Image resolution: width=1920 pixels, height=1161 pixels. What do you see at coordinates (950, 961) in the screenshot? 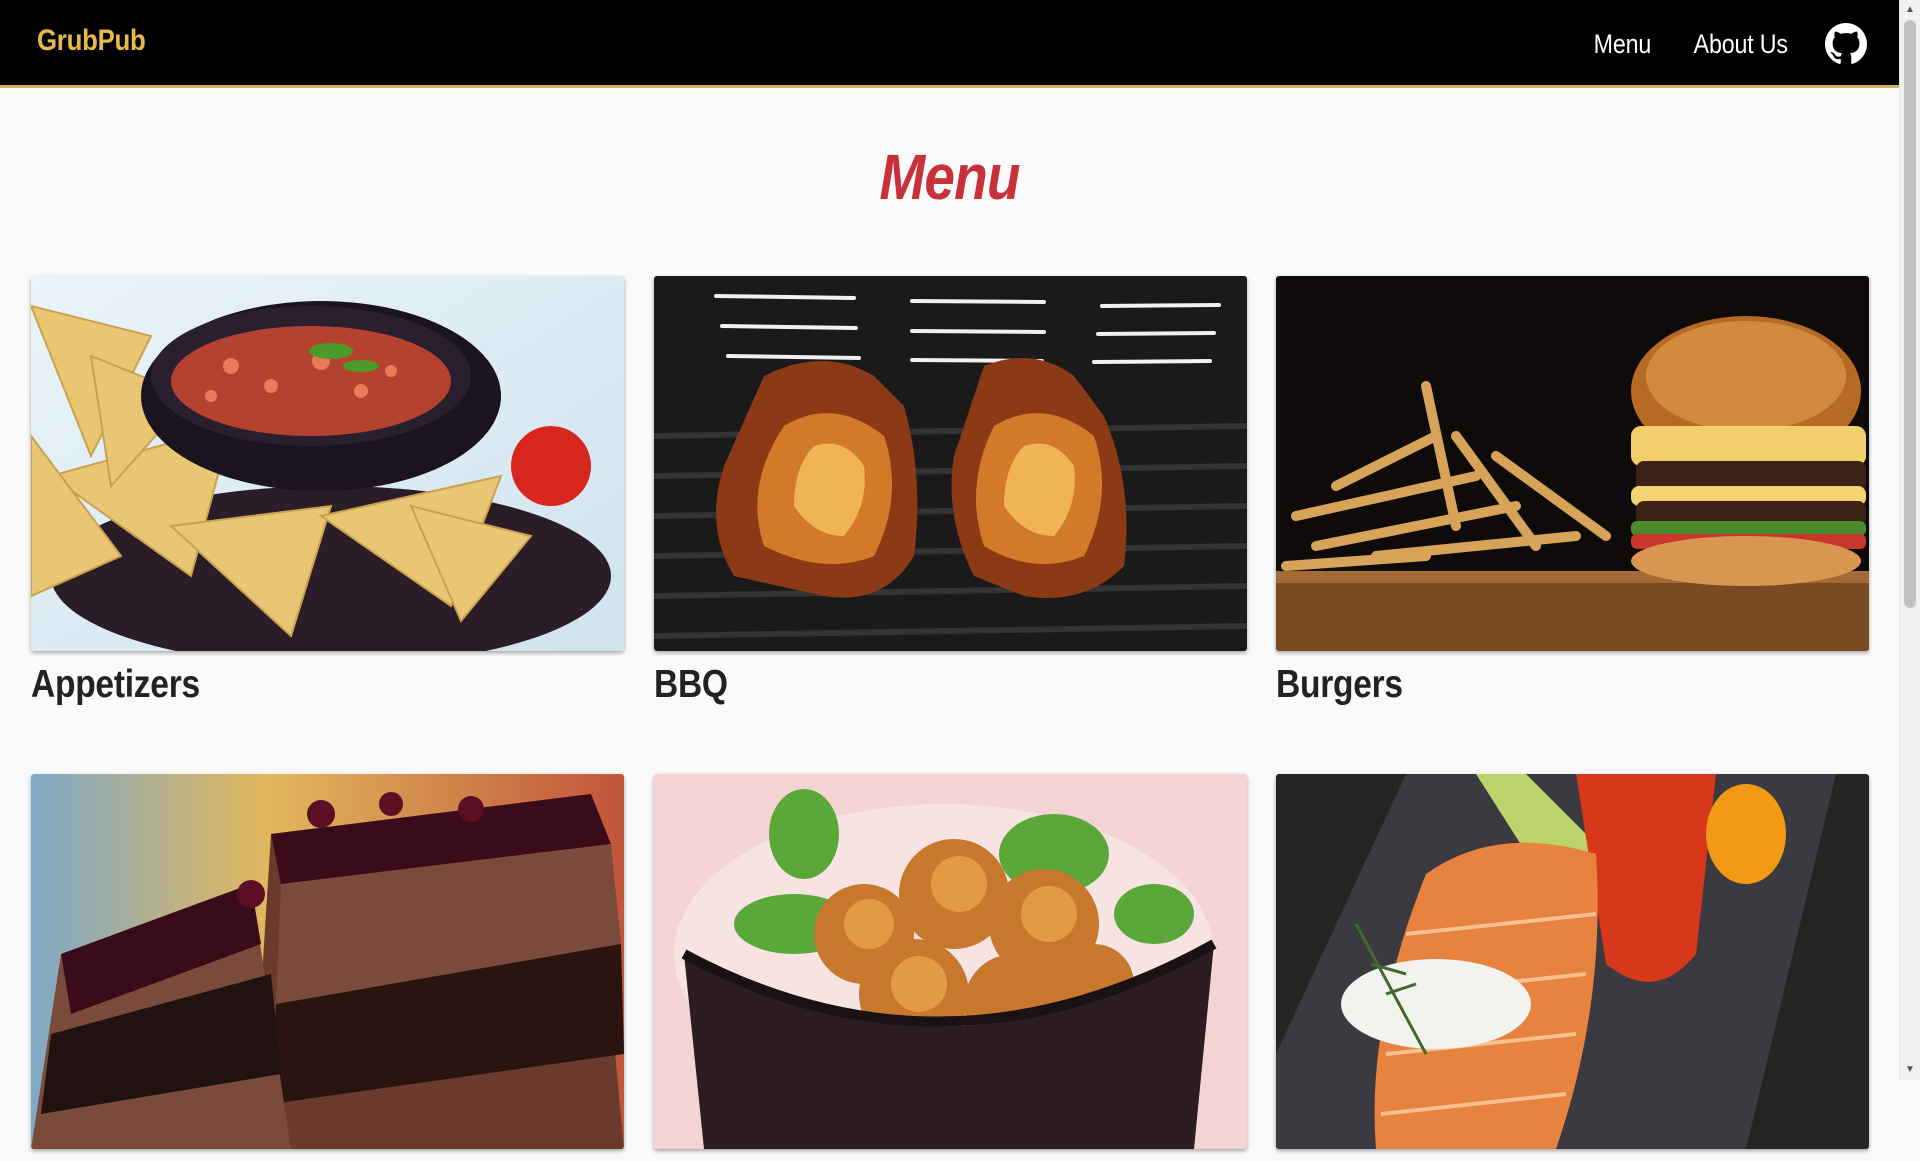
I see `chicken-image` at bounding box center [950, 961].